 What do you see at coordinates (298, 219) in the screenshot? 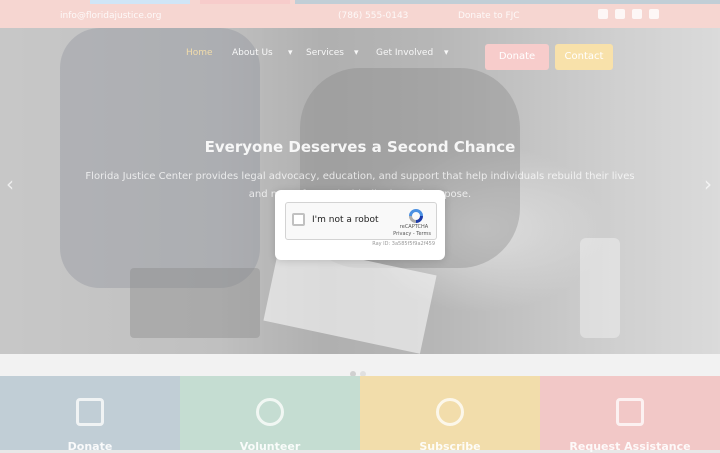
I see `captcha-checkbox` at bounding box center [298, 219].